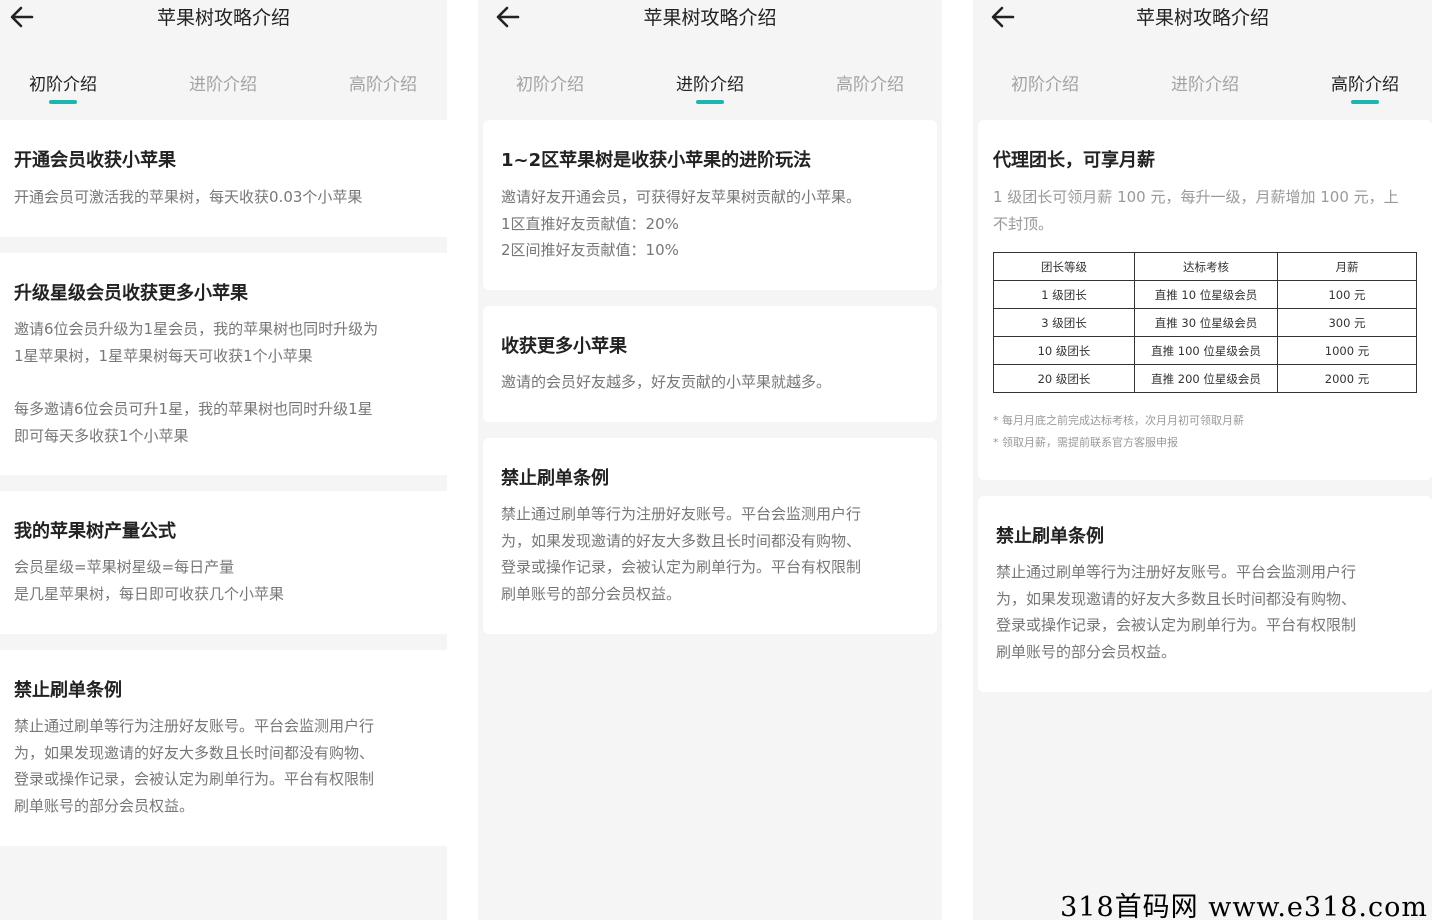 This screenshot has width=1432, height=924. What do you see at coordinates (1064, 322) in the screenshot?
I see `table-cell: 3 级团长` at bounding box center [1064, 322].